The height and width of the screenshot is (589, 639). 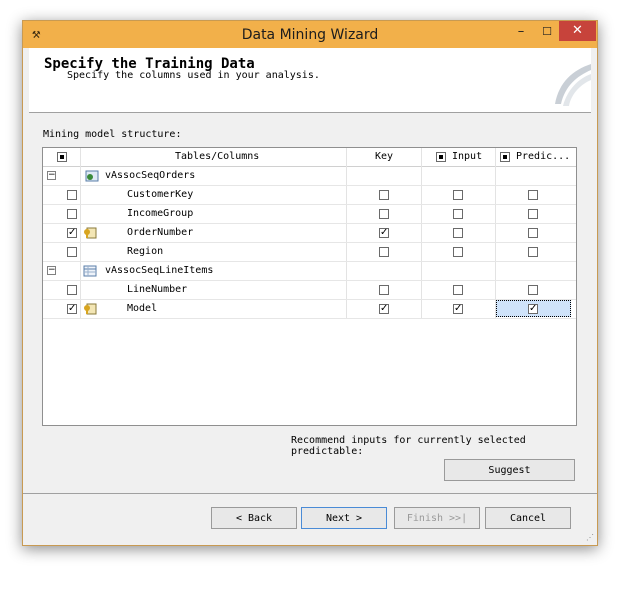 What do you see at coordinates (309, 213) in the screenshot?
I see `table-row: IncomeGroup` at bounding box center [309, 213].